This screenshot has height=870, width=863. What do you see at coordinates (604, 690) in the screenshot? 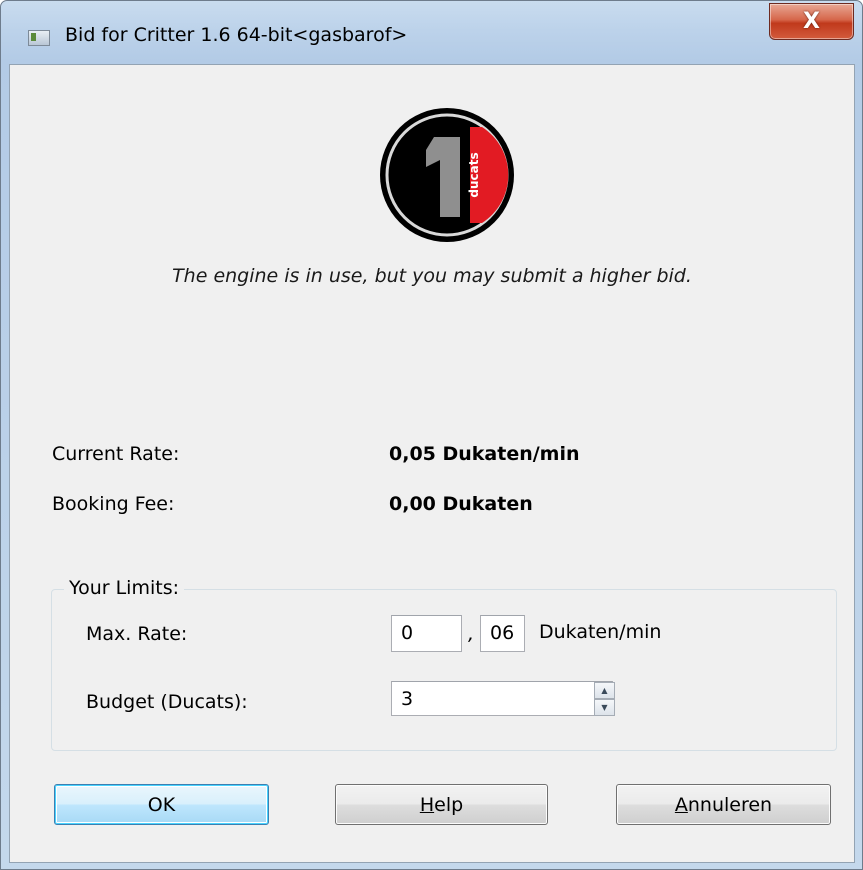
I see `spin-up-arrow-icon: ▲` at bounding box center [604, 690].